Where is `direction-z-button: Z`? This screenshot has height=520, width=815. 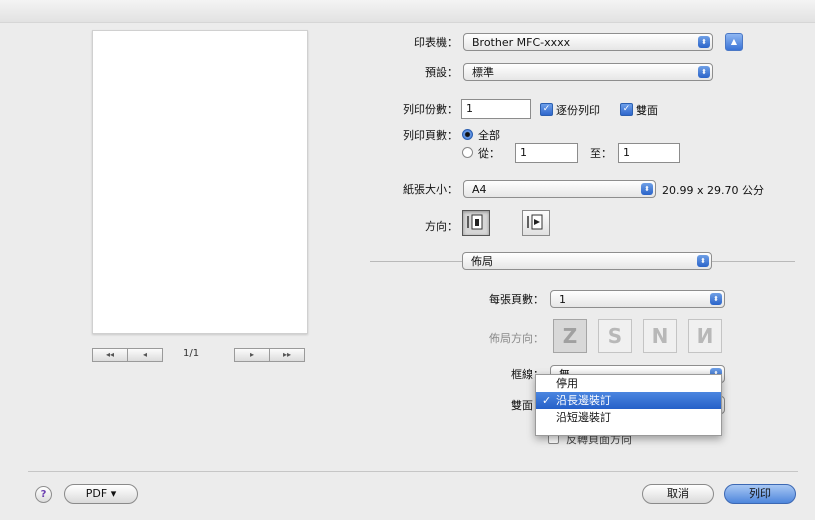 direction-z-button: Z is located at coordinates (570, 336).